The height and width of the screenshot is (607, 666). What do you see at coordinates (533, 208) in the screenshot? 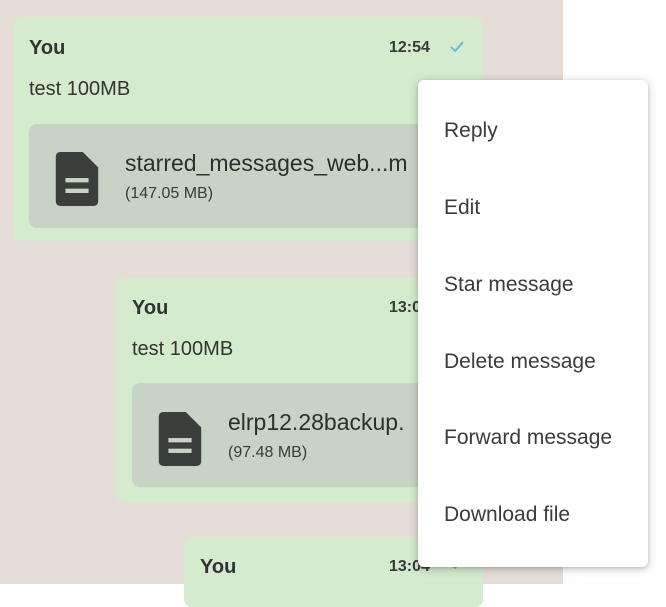
I see `menu-item-edit: Edit` at bounding box center [533, 208].